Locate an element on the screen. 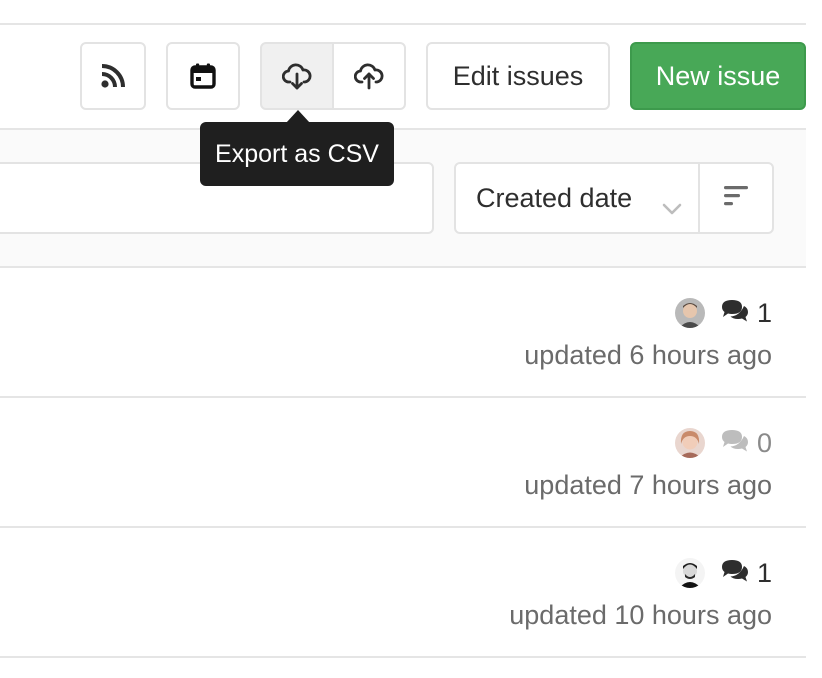  calendar-icon is located at coordinates (203, 76).